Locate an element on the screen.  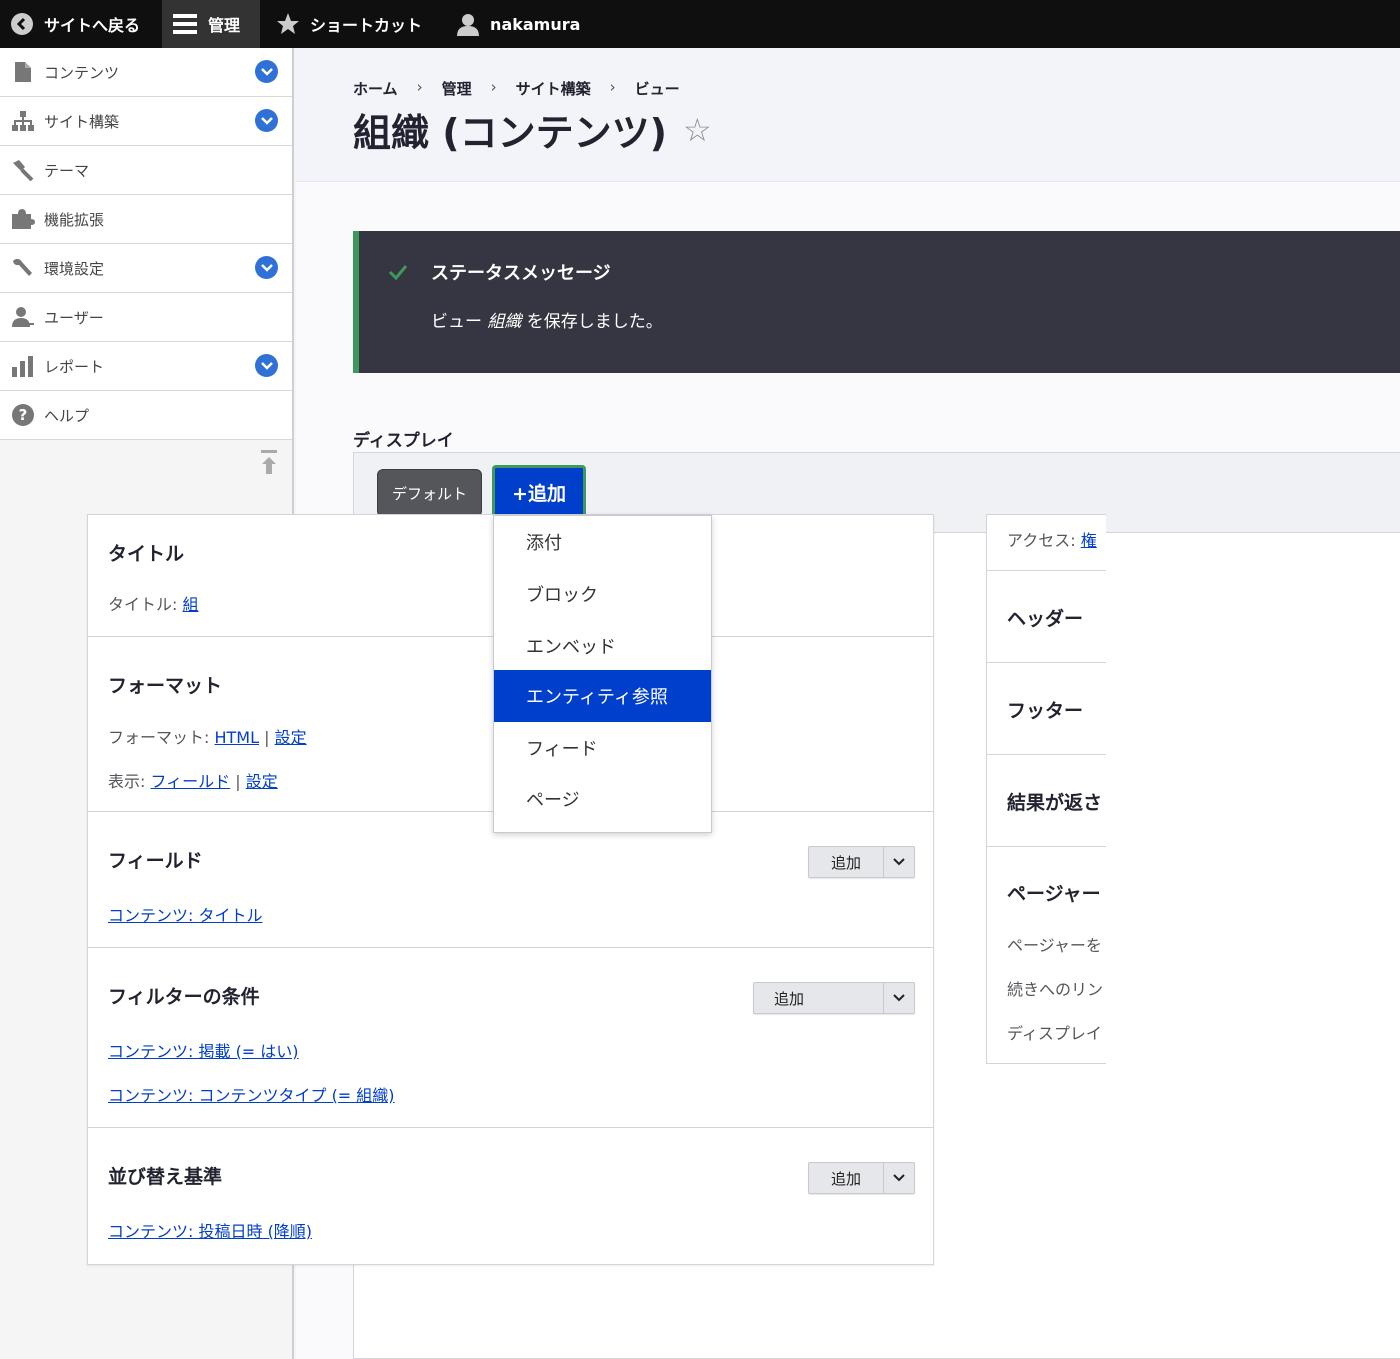
status-text: ビュー 組織 を保存しました。 is located at coordinates (547, 319).